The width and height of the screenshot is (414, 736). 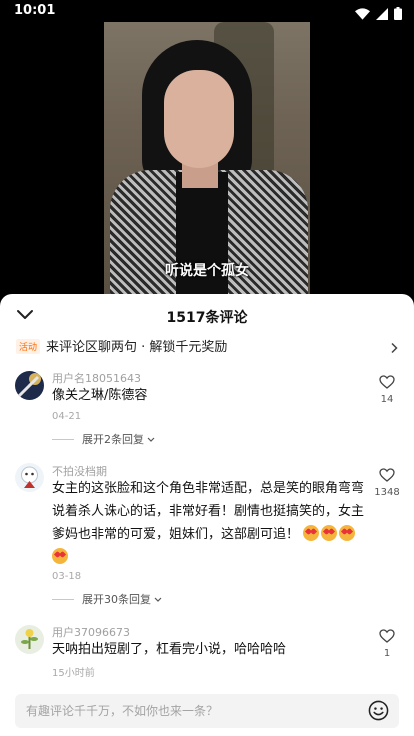 I want to click on expand-replies-button: 展开30条回复, so click(x=107, y=599).